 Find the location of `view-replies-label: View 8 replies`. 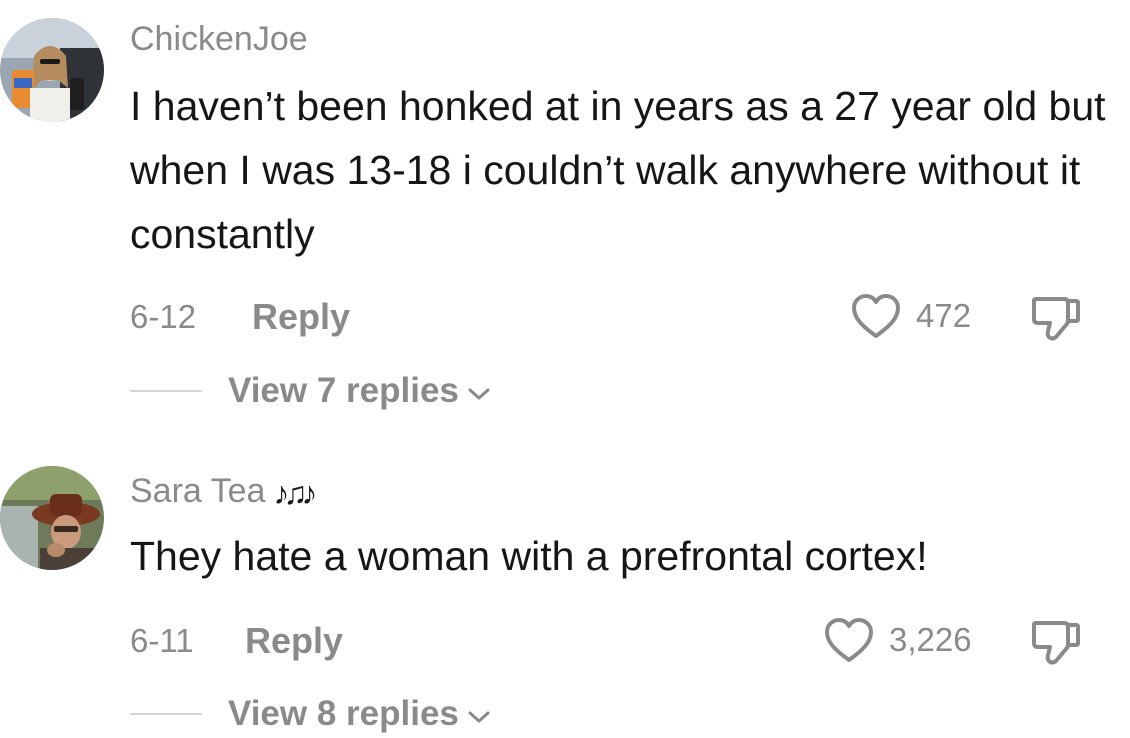

view-replies-label: View 8 replies is located at coordinates (343, 713).